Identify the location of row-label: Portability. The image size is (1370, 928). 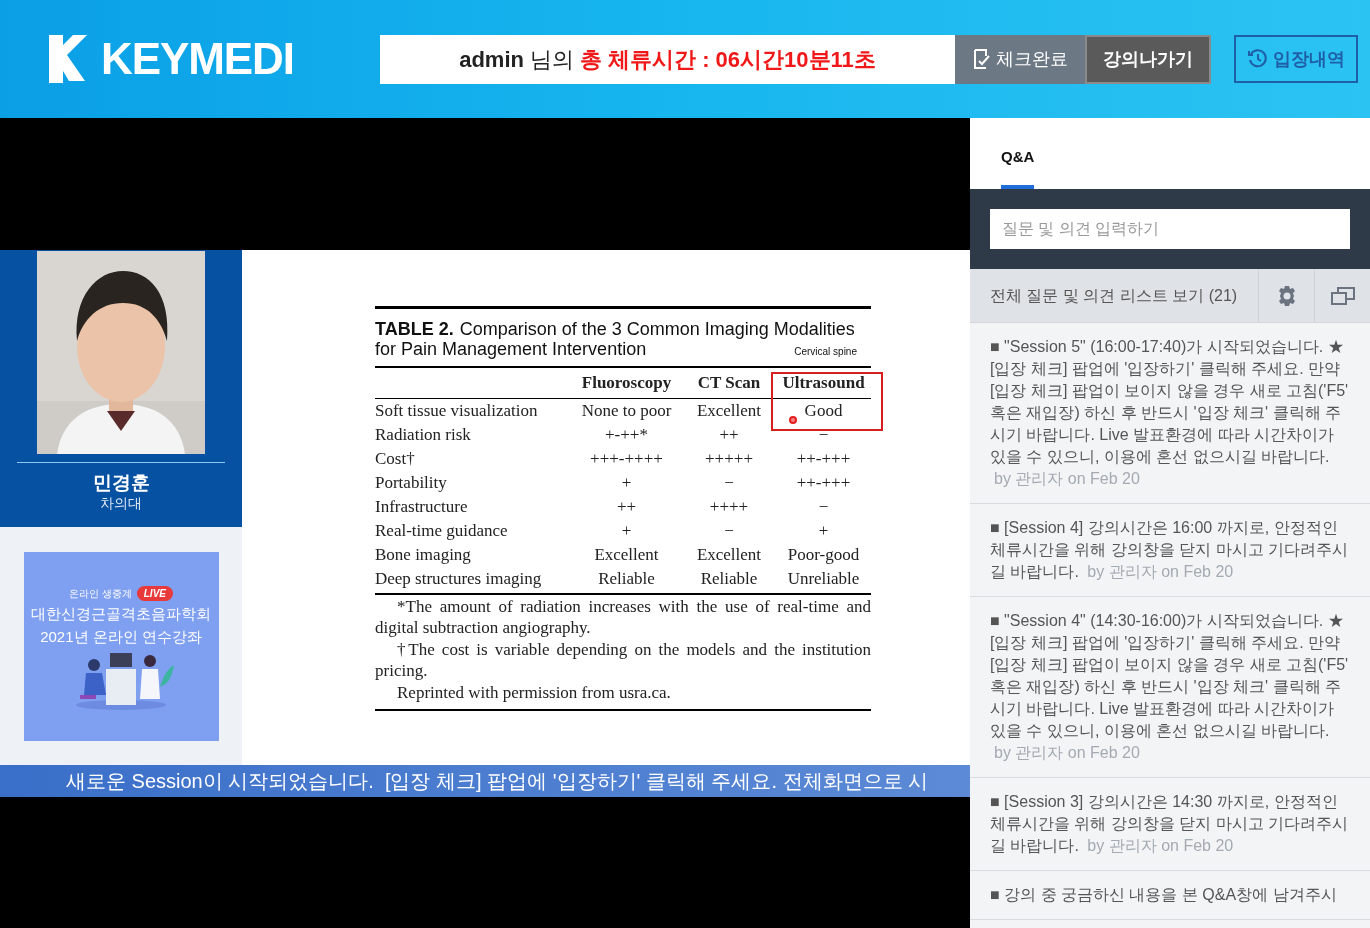
(411, 483).